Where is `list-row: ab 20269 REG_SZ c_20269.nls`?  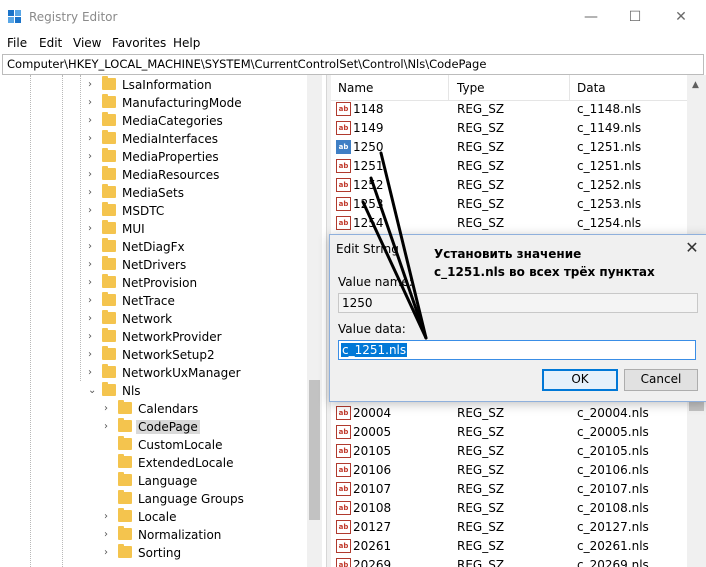
list-row: ab 20269 REG_SZ c_20269.nls is located at coordinates (507, 561).